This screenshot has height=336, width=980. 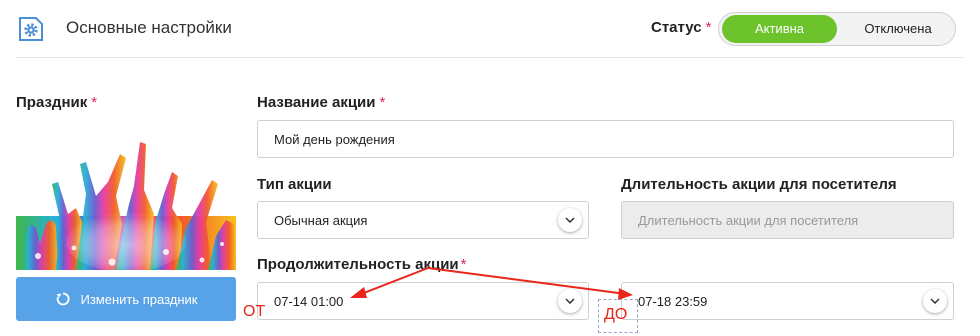 What do you see at coordinates (62, 299) in the screenshot?
I see `refresh-icon` at bounding box center [62, 299].